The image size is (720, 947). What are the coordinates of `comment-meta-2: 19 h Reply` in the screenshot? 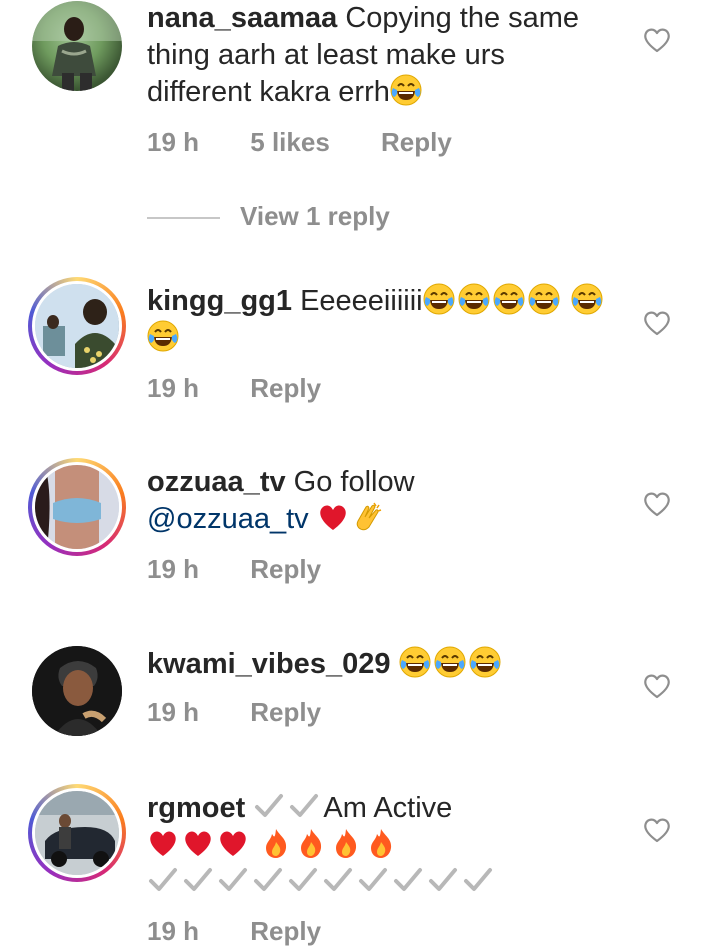 It's located at (234, 388).